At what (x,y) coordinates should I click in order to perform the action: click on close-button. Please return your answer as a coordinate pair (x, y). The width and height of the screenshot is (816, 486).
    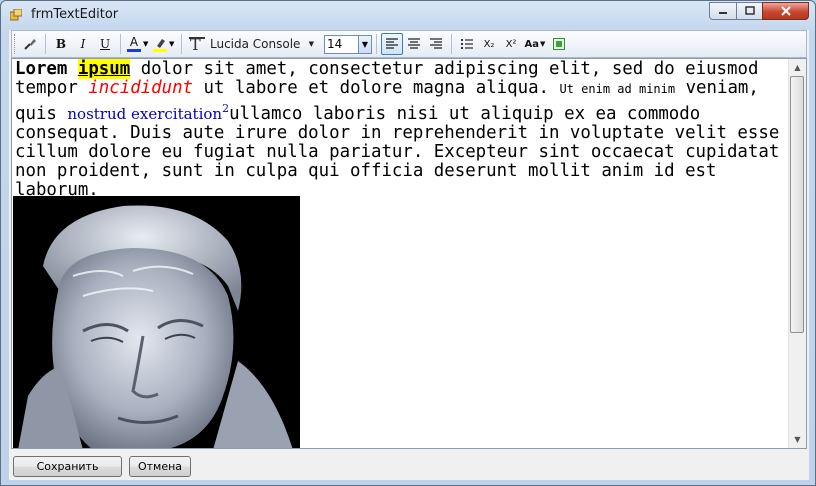
    Looking at the image, I should click on (785, 11).